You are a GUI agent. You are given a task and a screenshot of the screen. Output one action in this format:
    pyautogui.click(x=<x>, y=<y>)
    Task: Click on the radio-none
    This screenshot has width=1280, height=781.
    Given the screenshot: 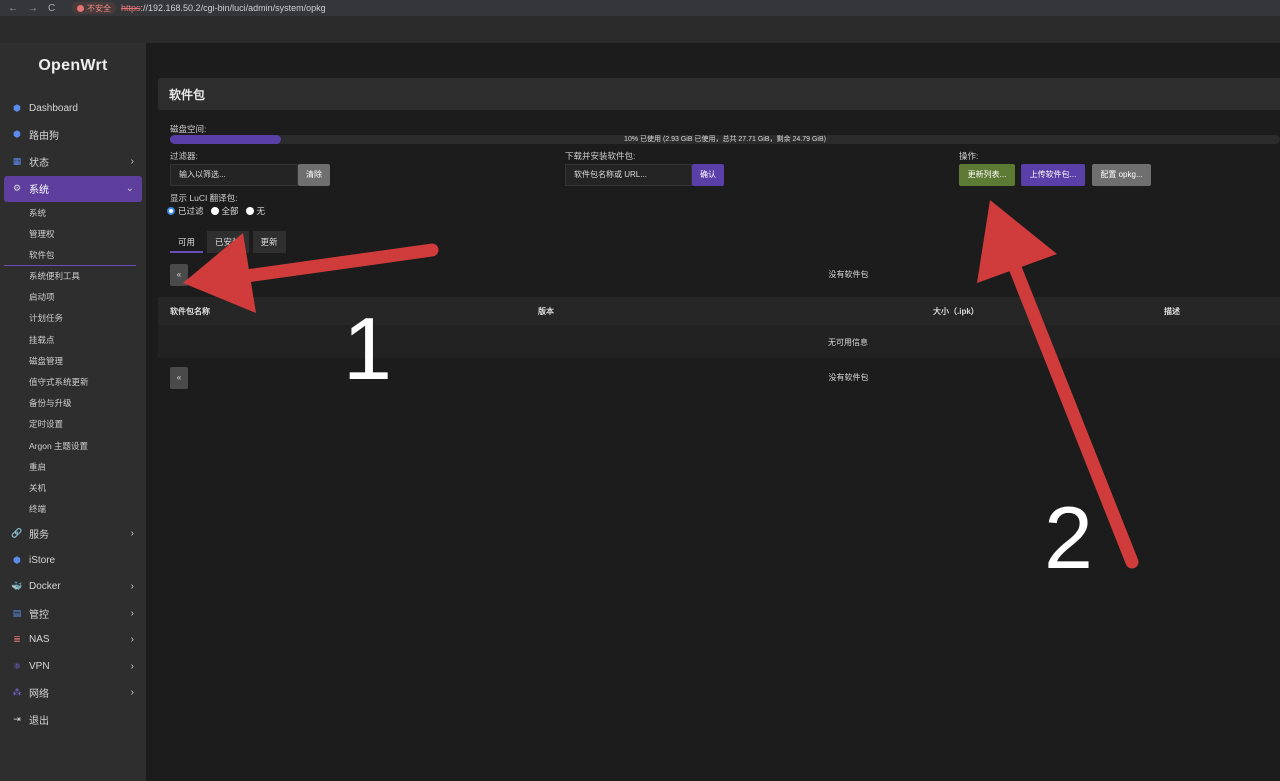 What is the action you would take?
    pyautogui.click(x=249, y=211)
    